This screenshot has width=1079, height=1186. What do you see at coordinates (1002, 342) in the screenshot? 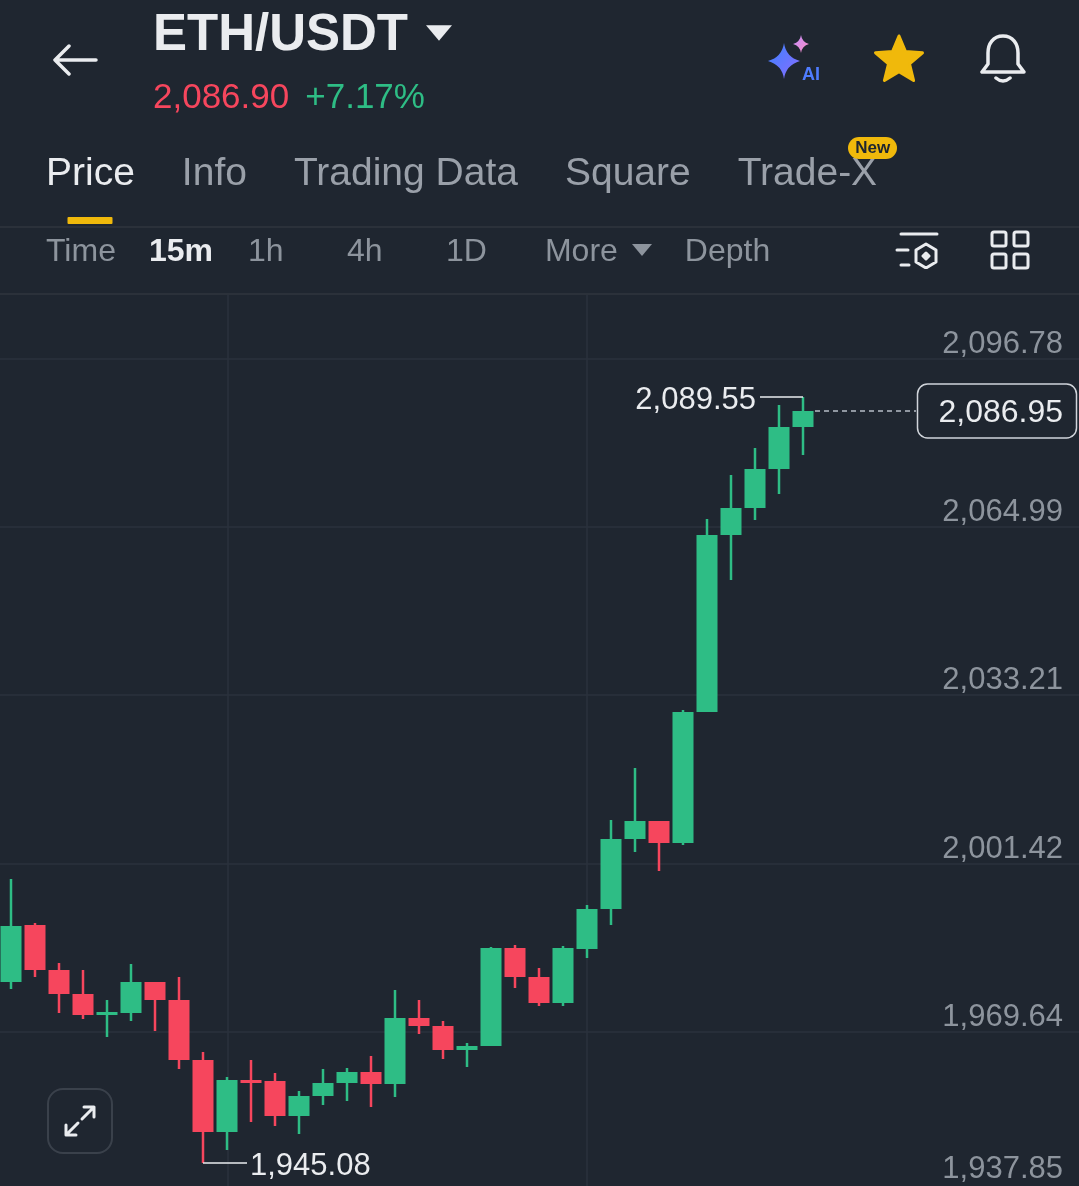
I see `price-axis-label: 2,096.78` at bounding box center [1002, 342].